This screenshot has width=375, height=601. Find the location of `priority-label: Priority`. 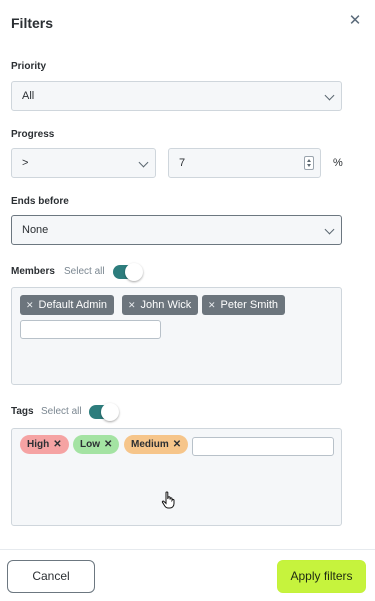

priority-label: Priority is located at coordinates (29, 66).